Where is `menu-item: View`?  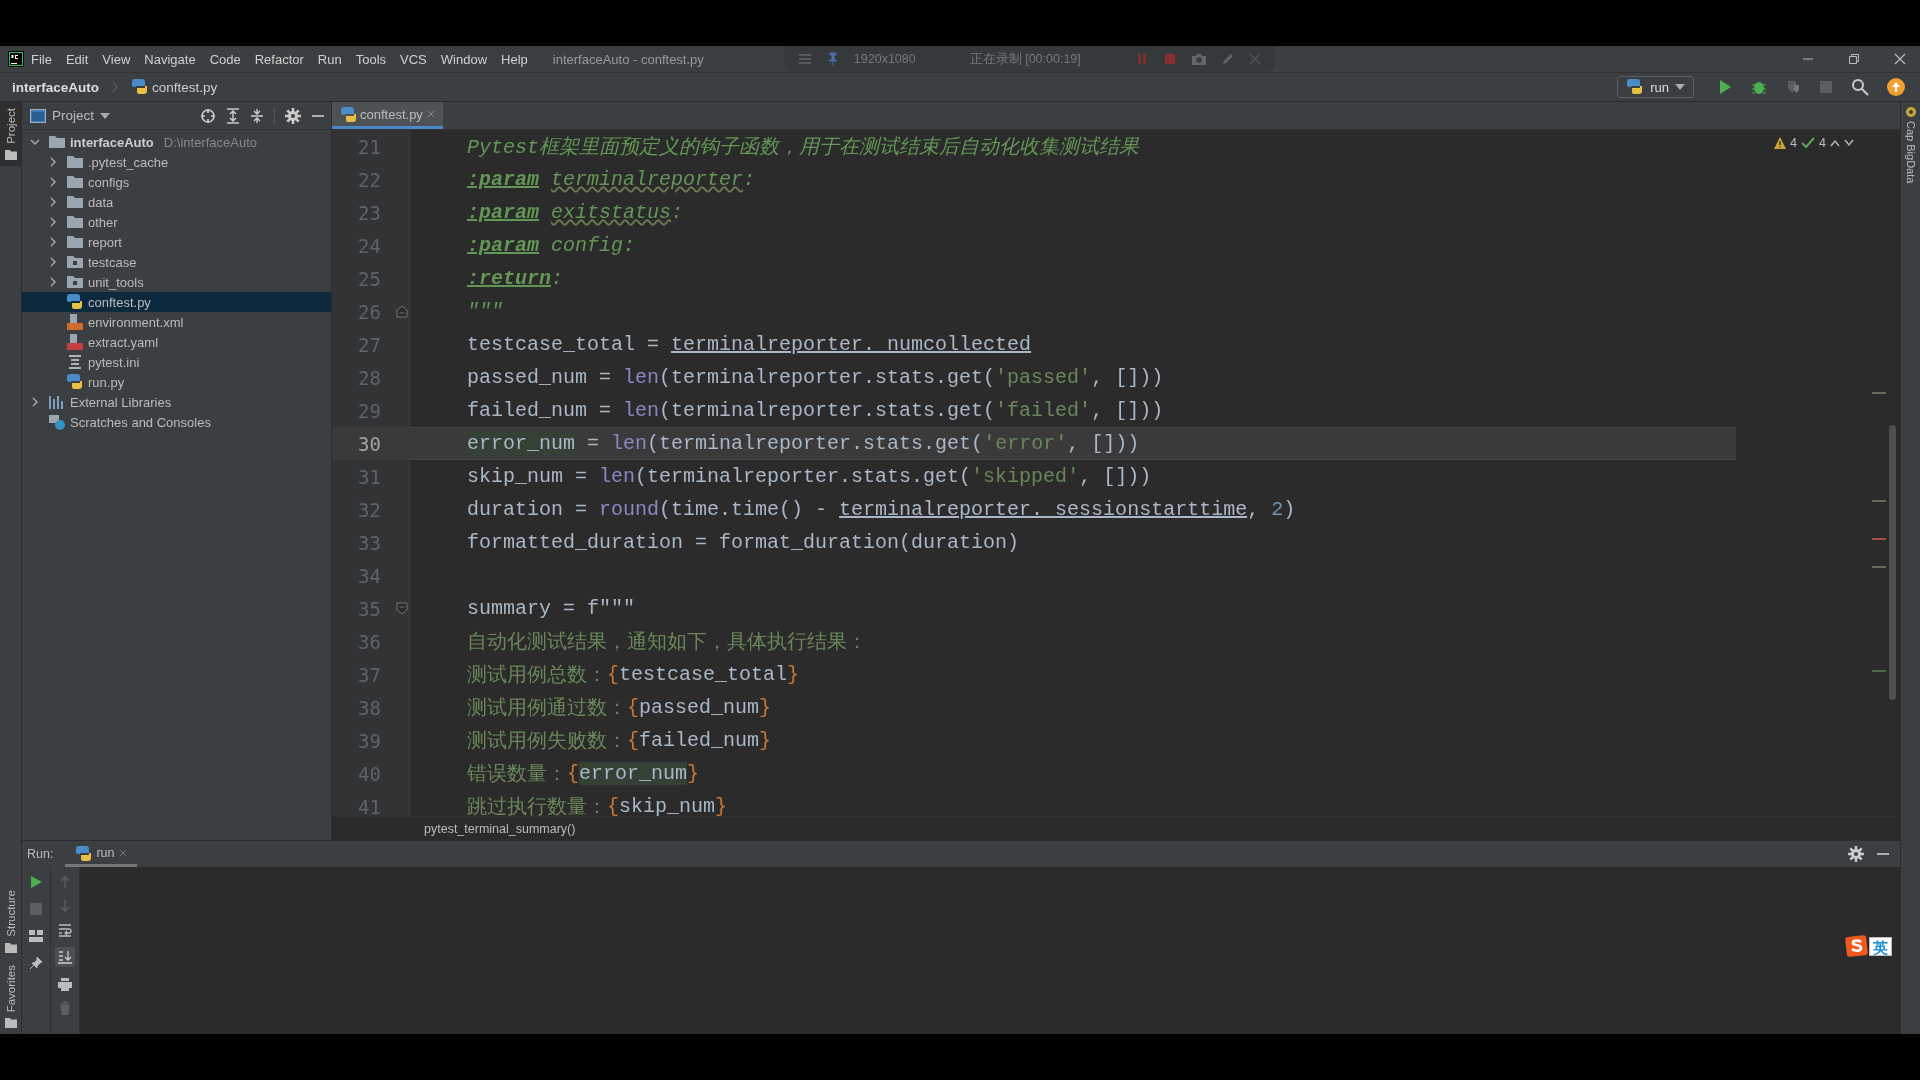 menu-item: View is located at coordinates (116, 59).